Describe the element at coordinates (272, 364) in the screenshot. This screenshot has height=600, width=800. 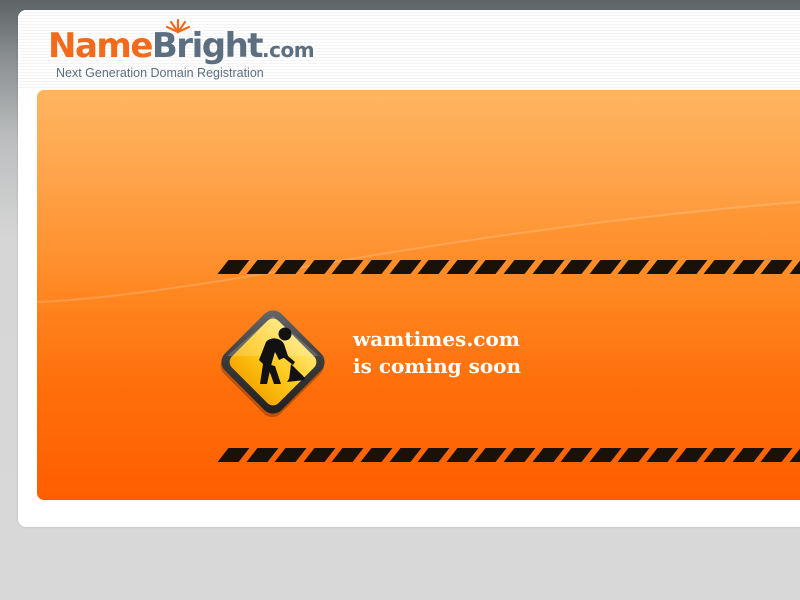
I see `construction-worker-sign-icon` at that location.